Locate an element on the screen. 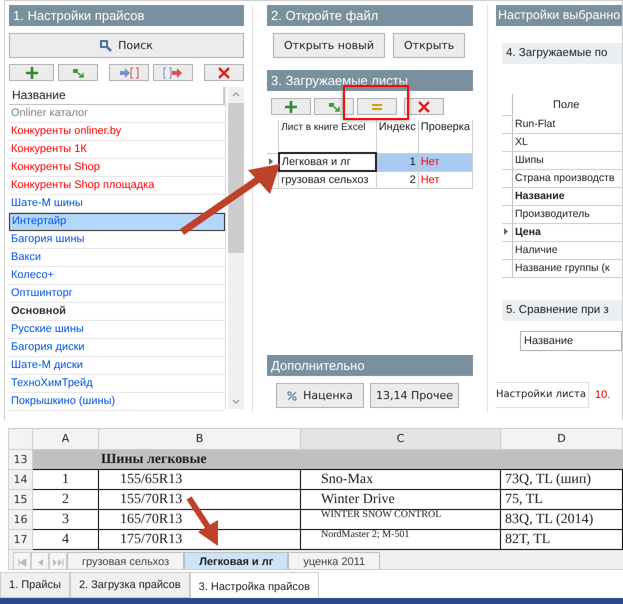  list-item: Русские шины is located at coordinates (117, 330).